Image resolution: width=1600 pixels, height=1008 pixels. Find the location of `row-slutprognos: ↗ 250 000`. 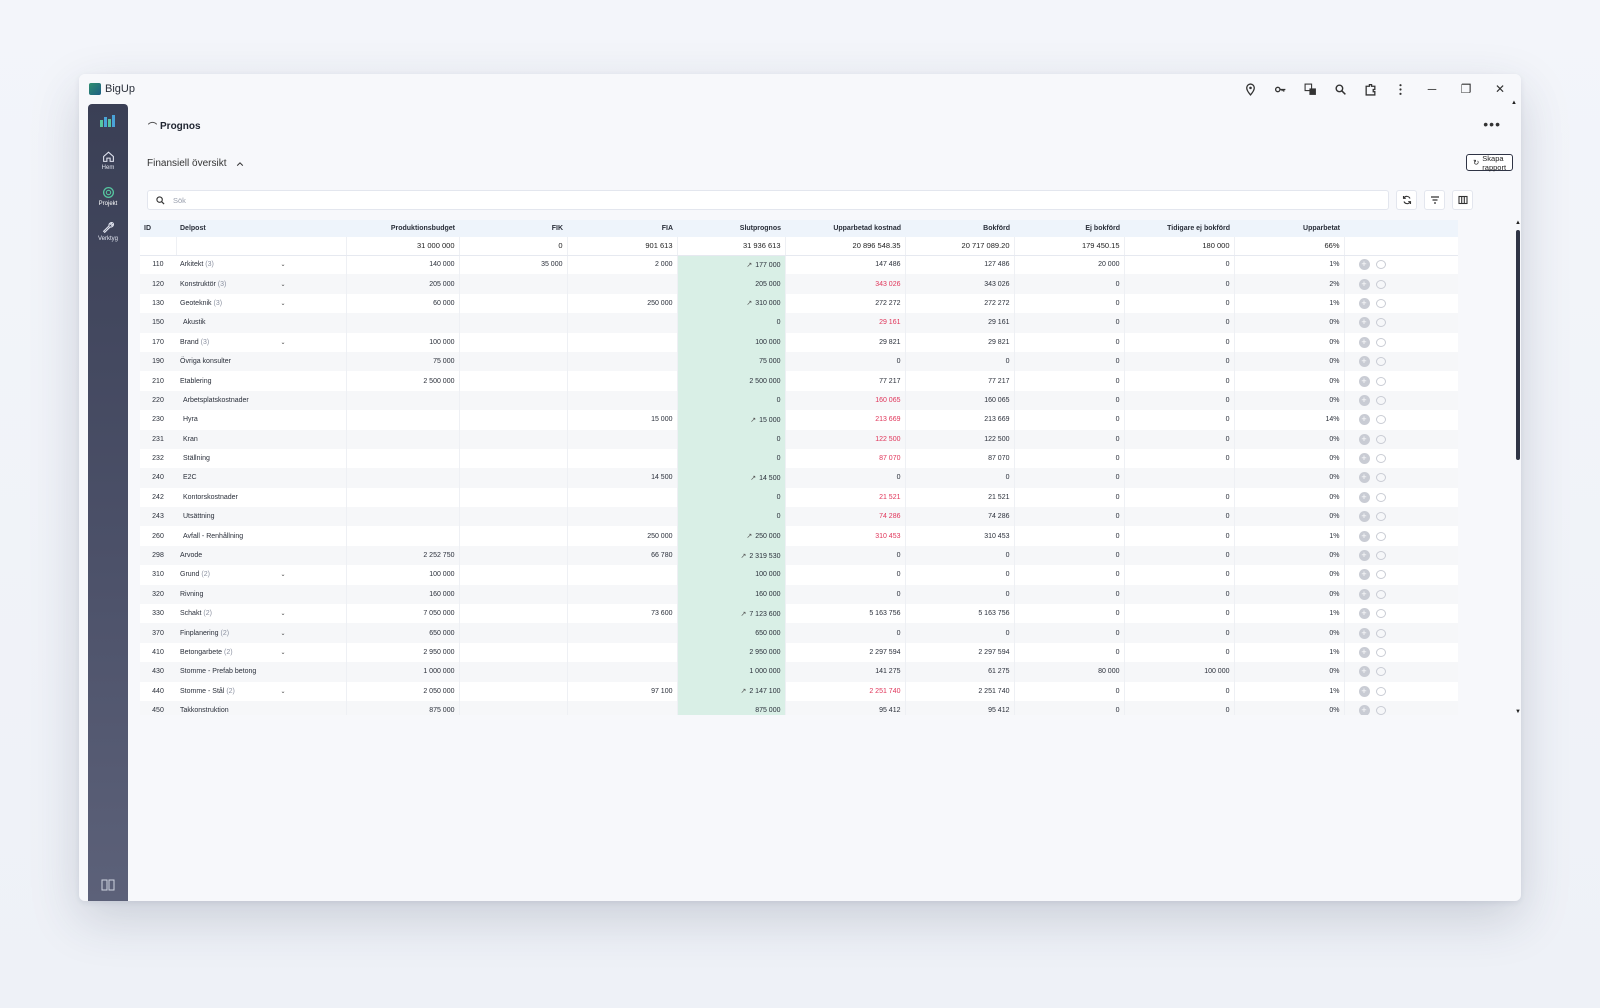

row-slutprognos: ↗ 250 000 is located at coordinates (731, 536).